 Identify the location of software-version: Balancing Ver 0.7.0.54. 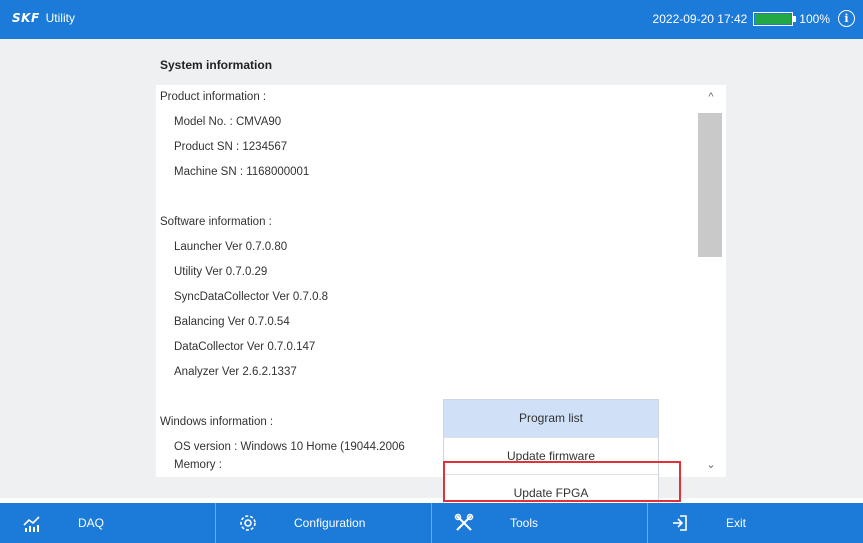
(232, 322).